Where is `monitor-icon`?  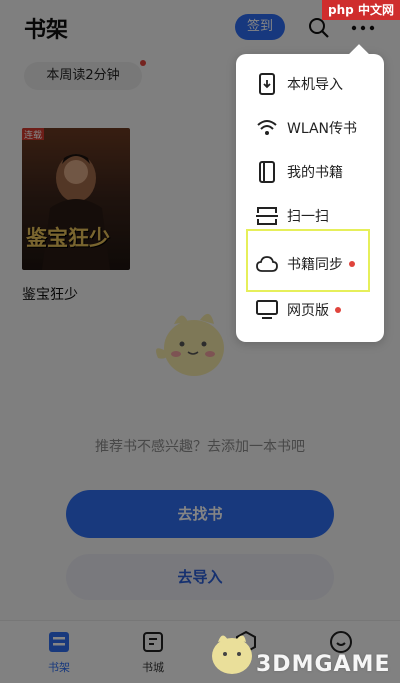 monitor-icon is located at coordinates (267, 310).